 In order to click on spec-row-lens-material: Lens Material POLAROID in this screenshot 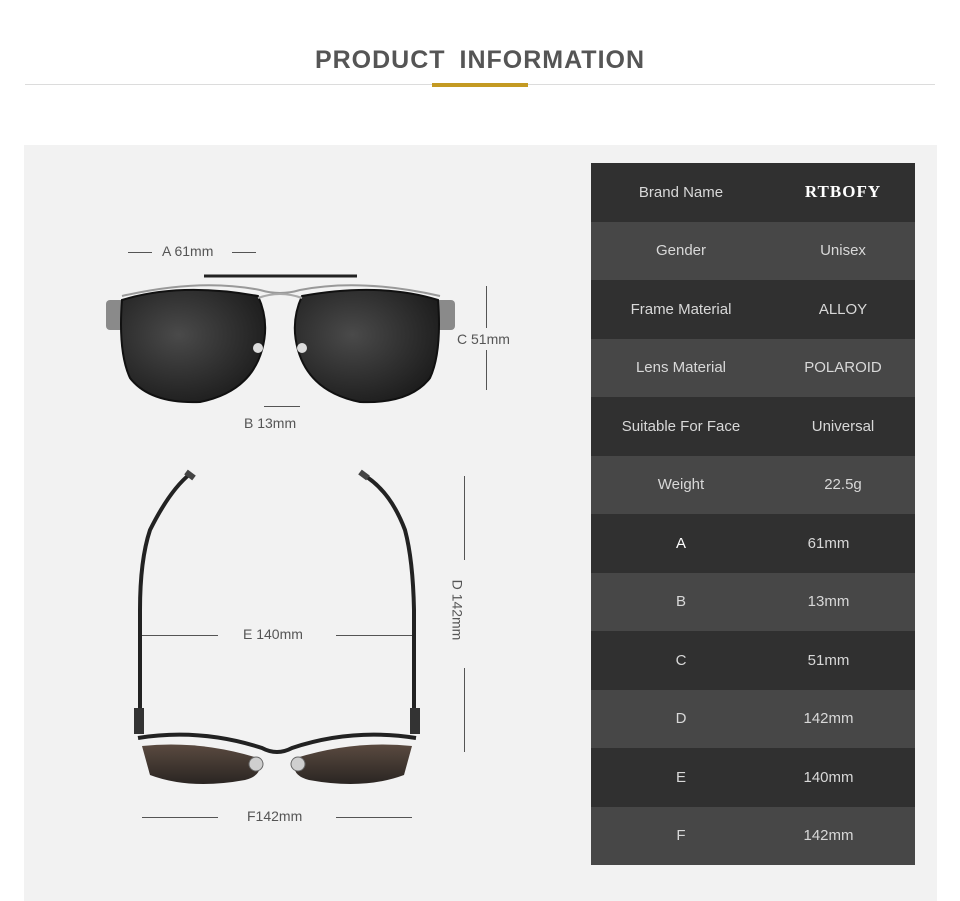, I will do `click(753, 367)`.